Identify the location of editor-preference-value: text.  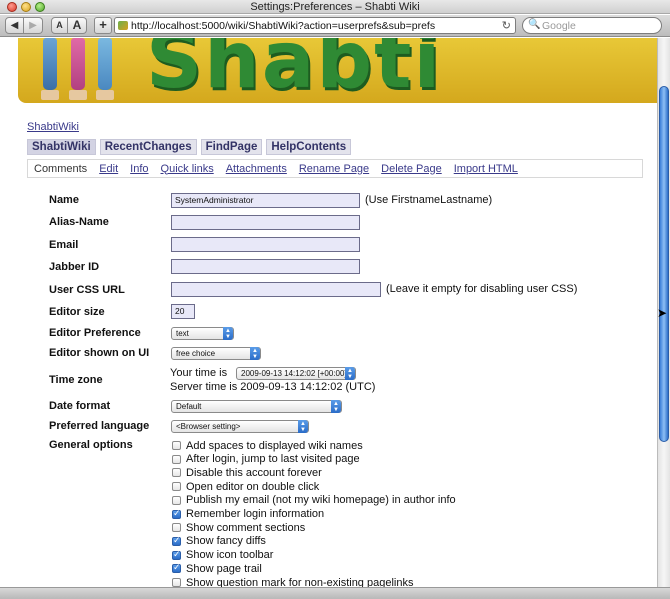
(182, 333).